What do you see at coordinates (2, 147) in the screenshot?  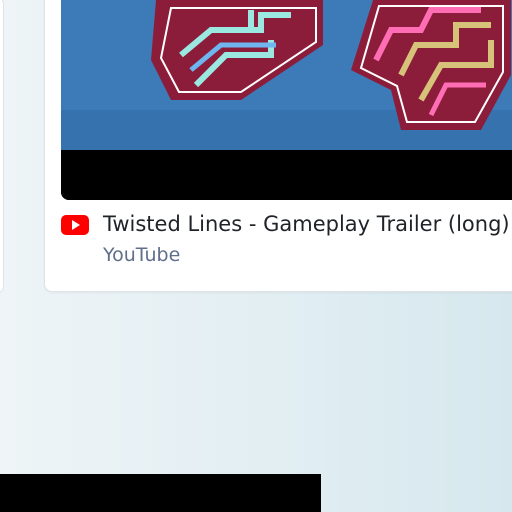 I see `previous-card-edge` at bounding box center [2, 147].